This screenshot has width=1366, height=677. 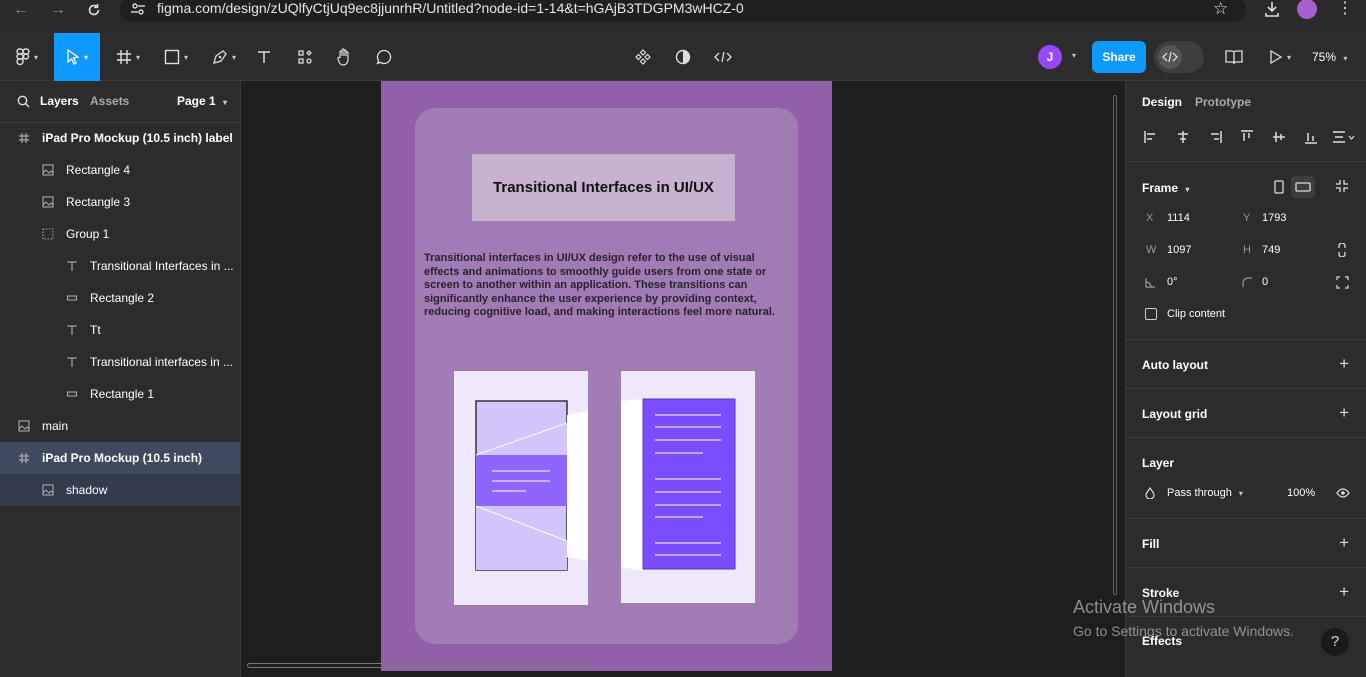 What do you see at coordinates (120, 298) in the screenshot?
I see `layer-row: Rectangle 2` at bounding box center [120, 298].